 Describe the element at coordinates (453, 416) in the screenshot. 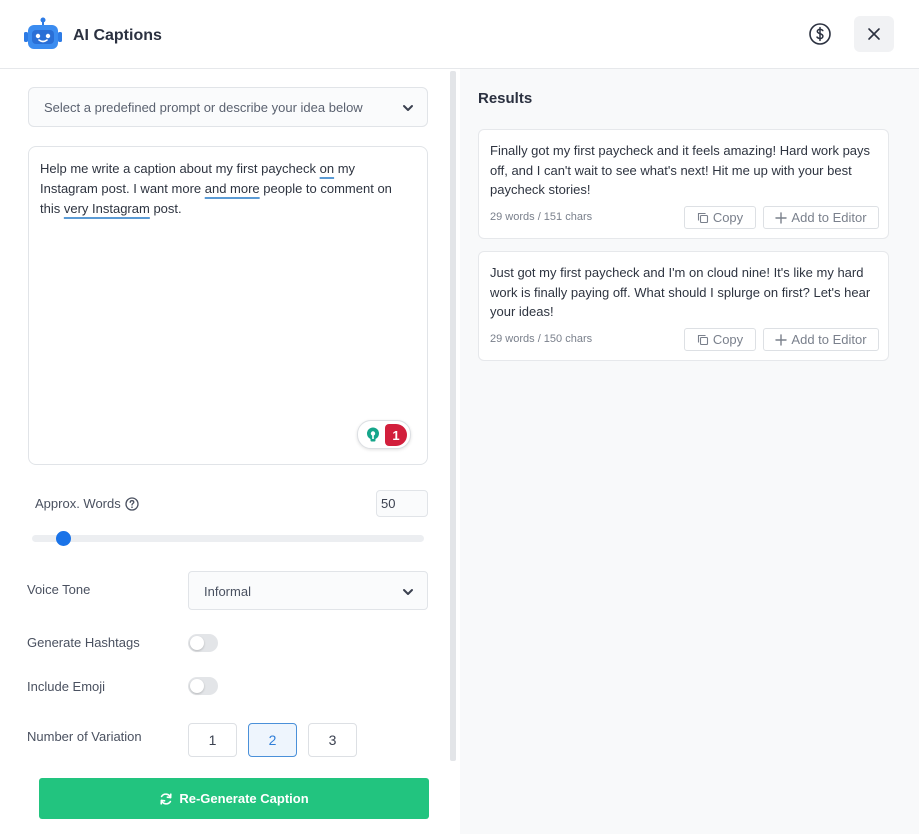

I see `panel-scrollbar` at that location.